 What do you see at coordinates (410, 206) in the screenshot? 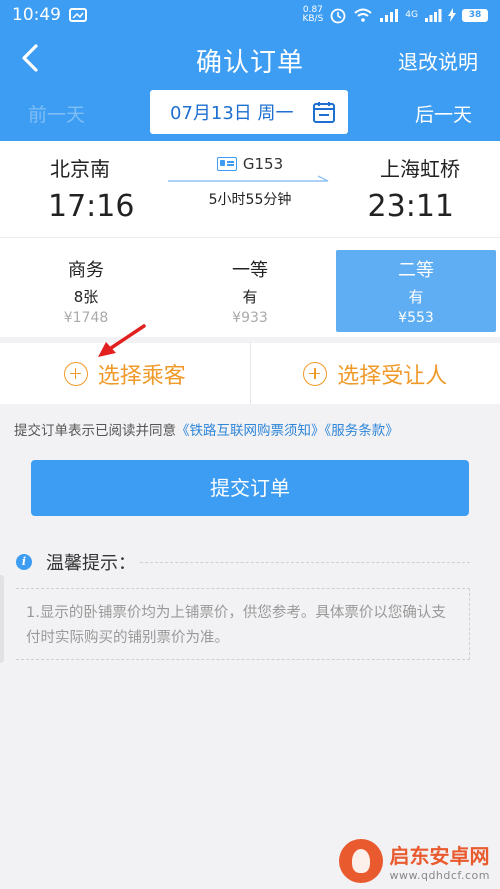
I see `arrive-time: 23:11` at bounding box center [410, 206].